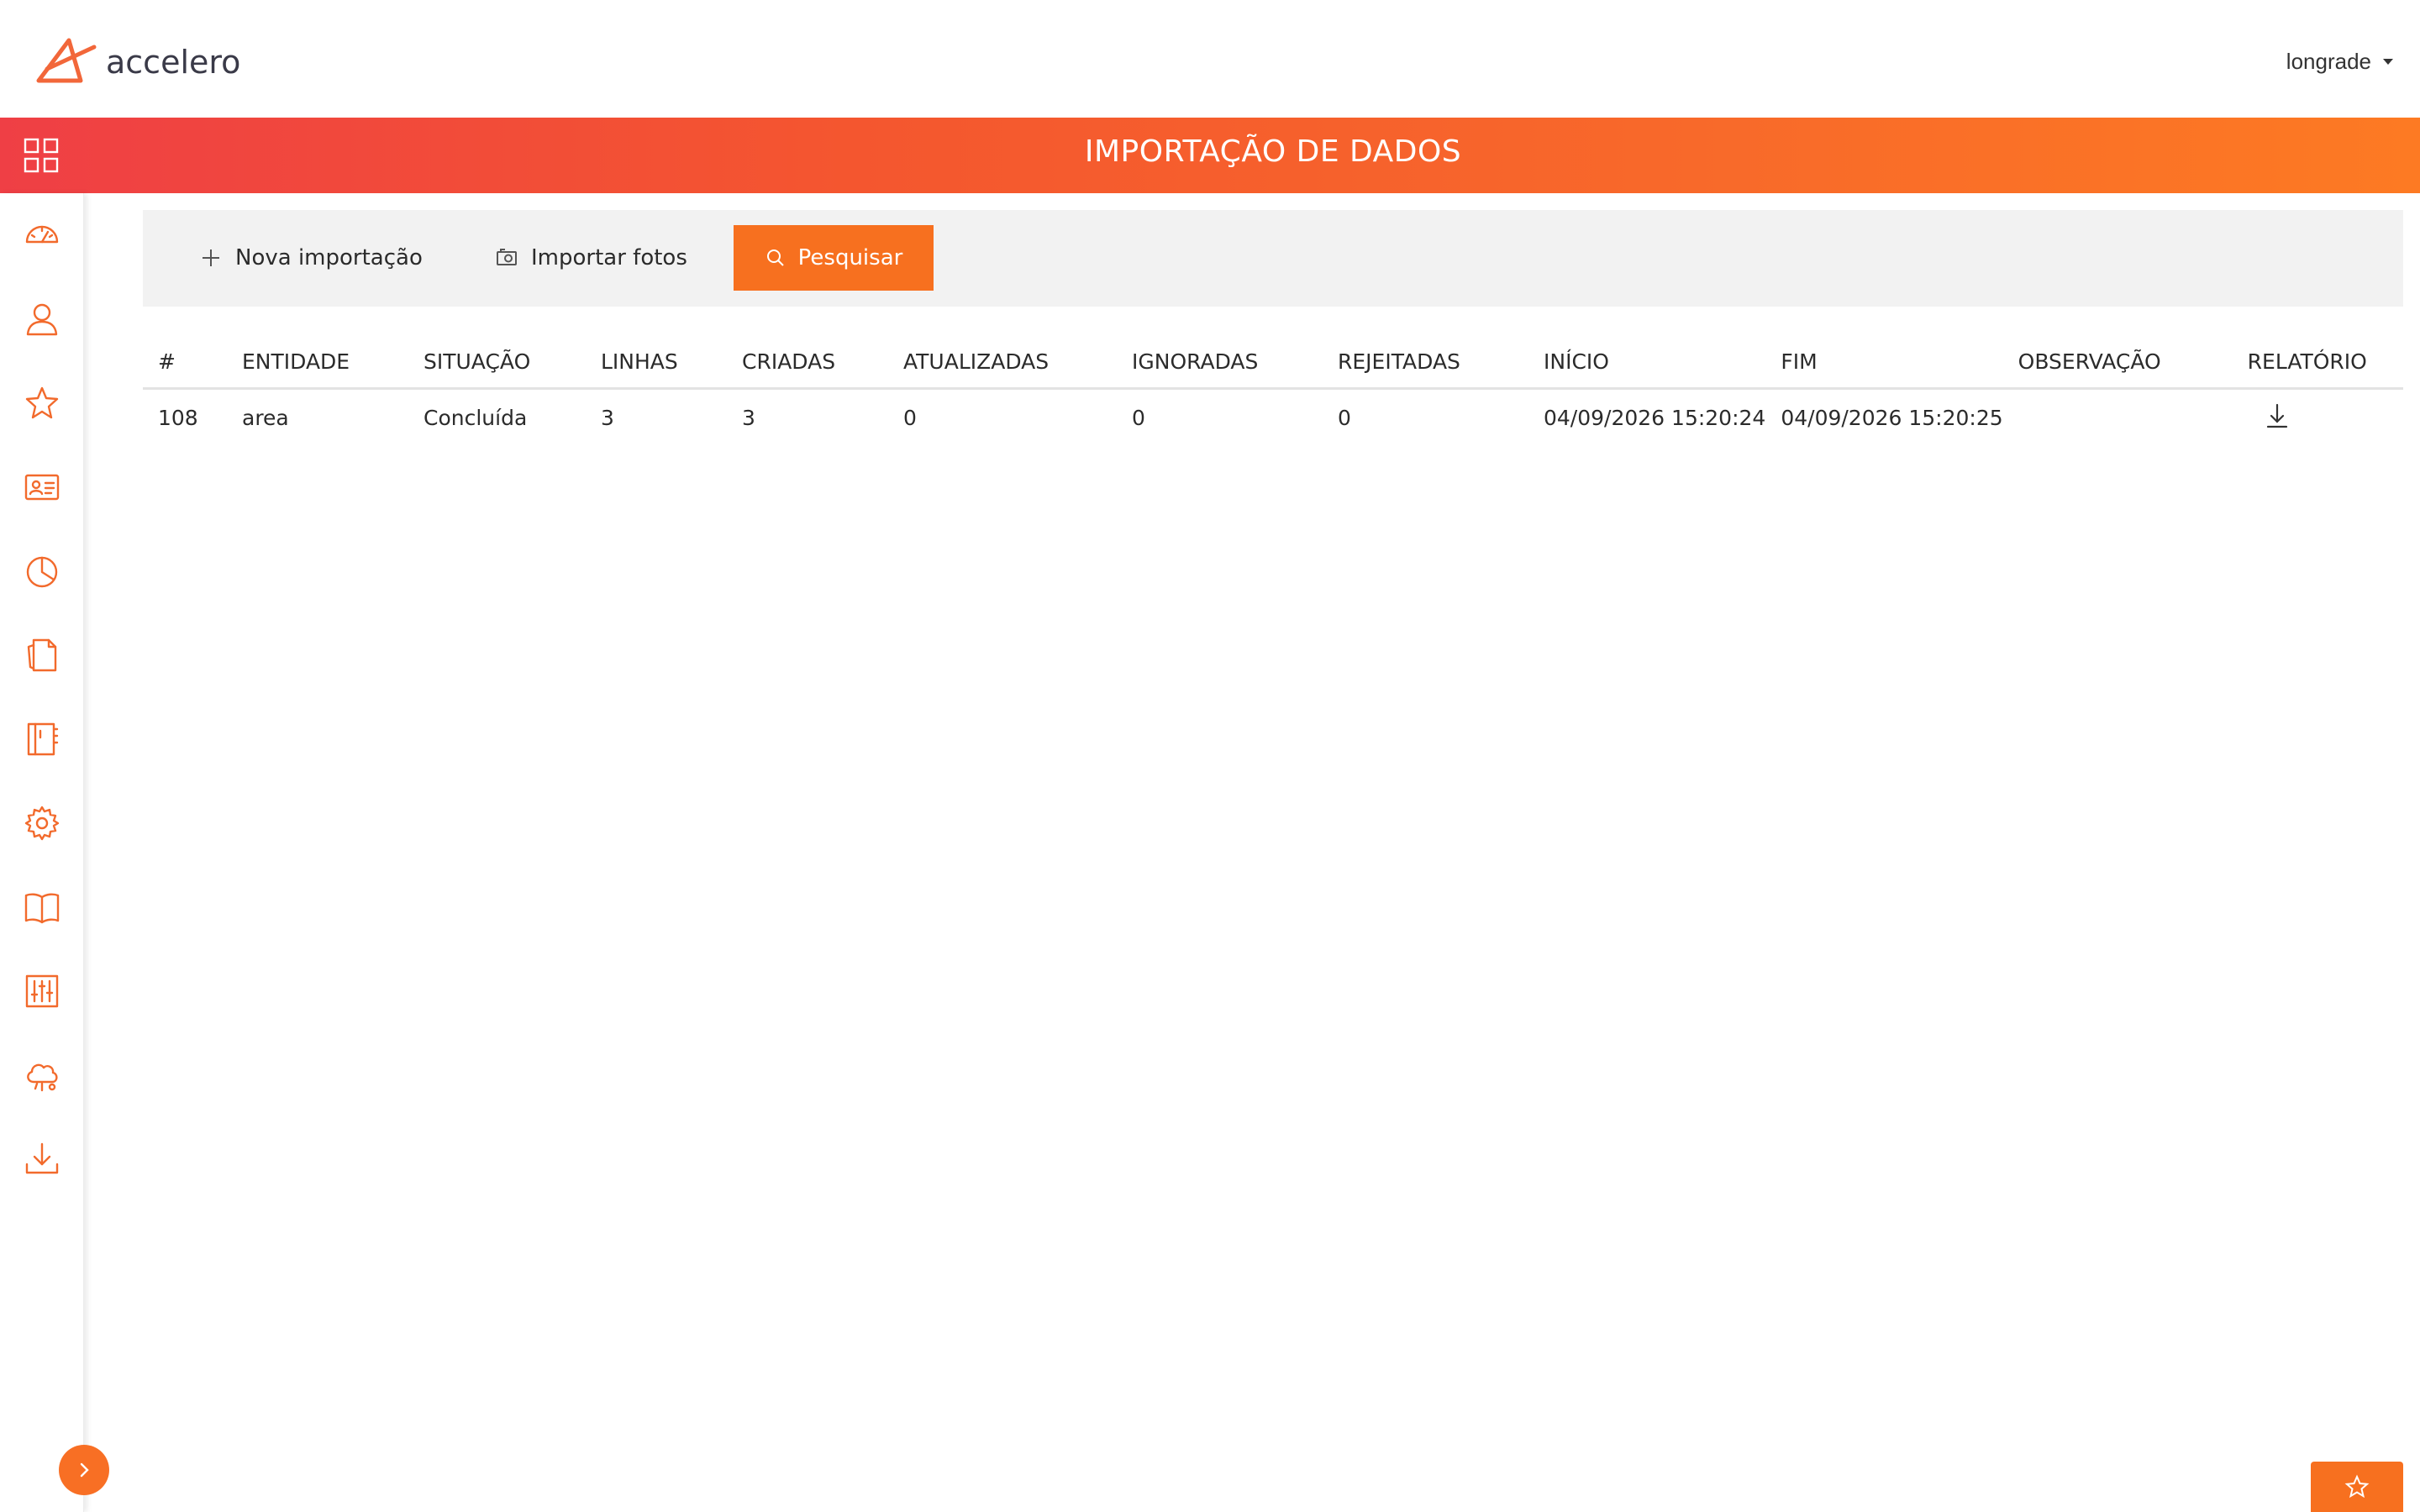 This screenshot has height=1512, width=2420. What do you see at coordinates (476, 418) in the screenshot?
I see `cell-situacao: Concluída` at bounding box center [476, 418].